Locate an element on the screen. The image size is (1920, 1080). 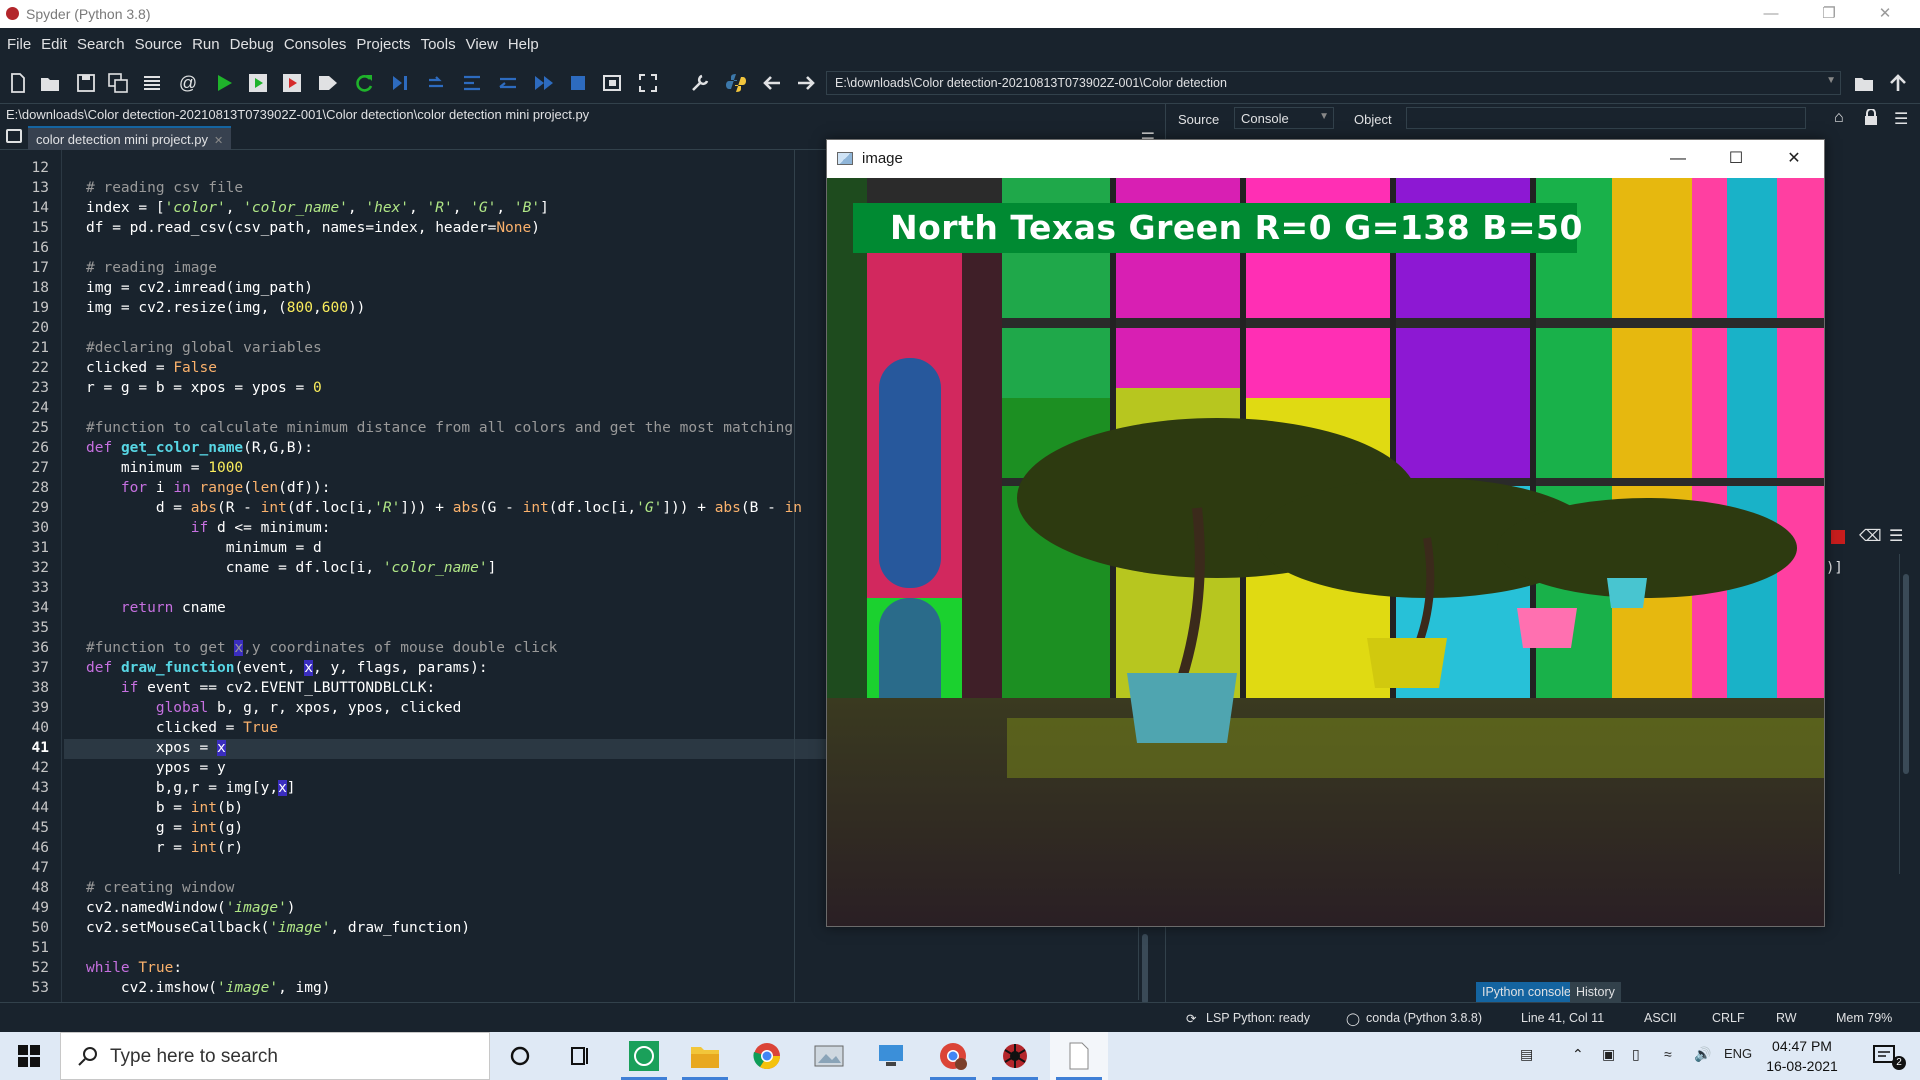
image-window-taskbar-icon is located at coordinates (1079, 1056).